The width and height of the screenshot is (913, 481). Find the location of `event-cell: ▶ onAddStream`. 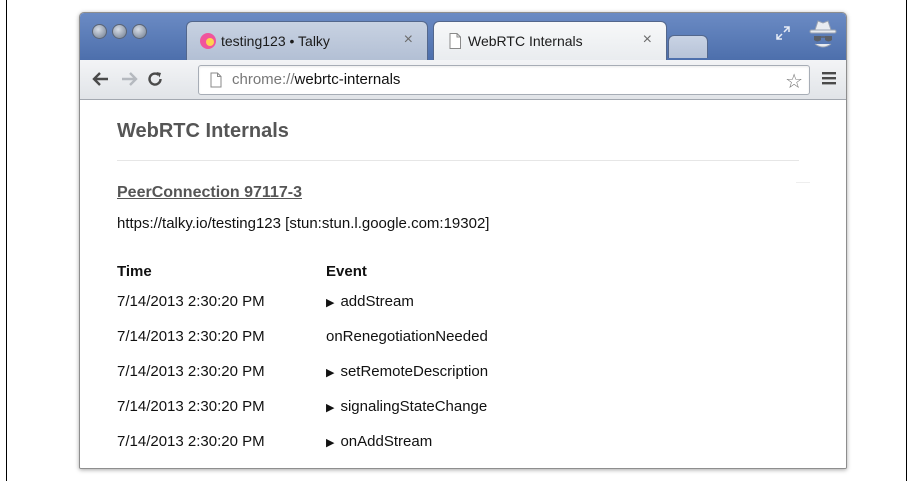

event-cell: ▶ onAddStream is located at coordinates (407, 441).